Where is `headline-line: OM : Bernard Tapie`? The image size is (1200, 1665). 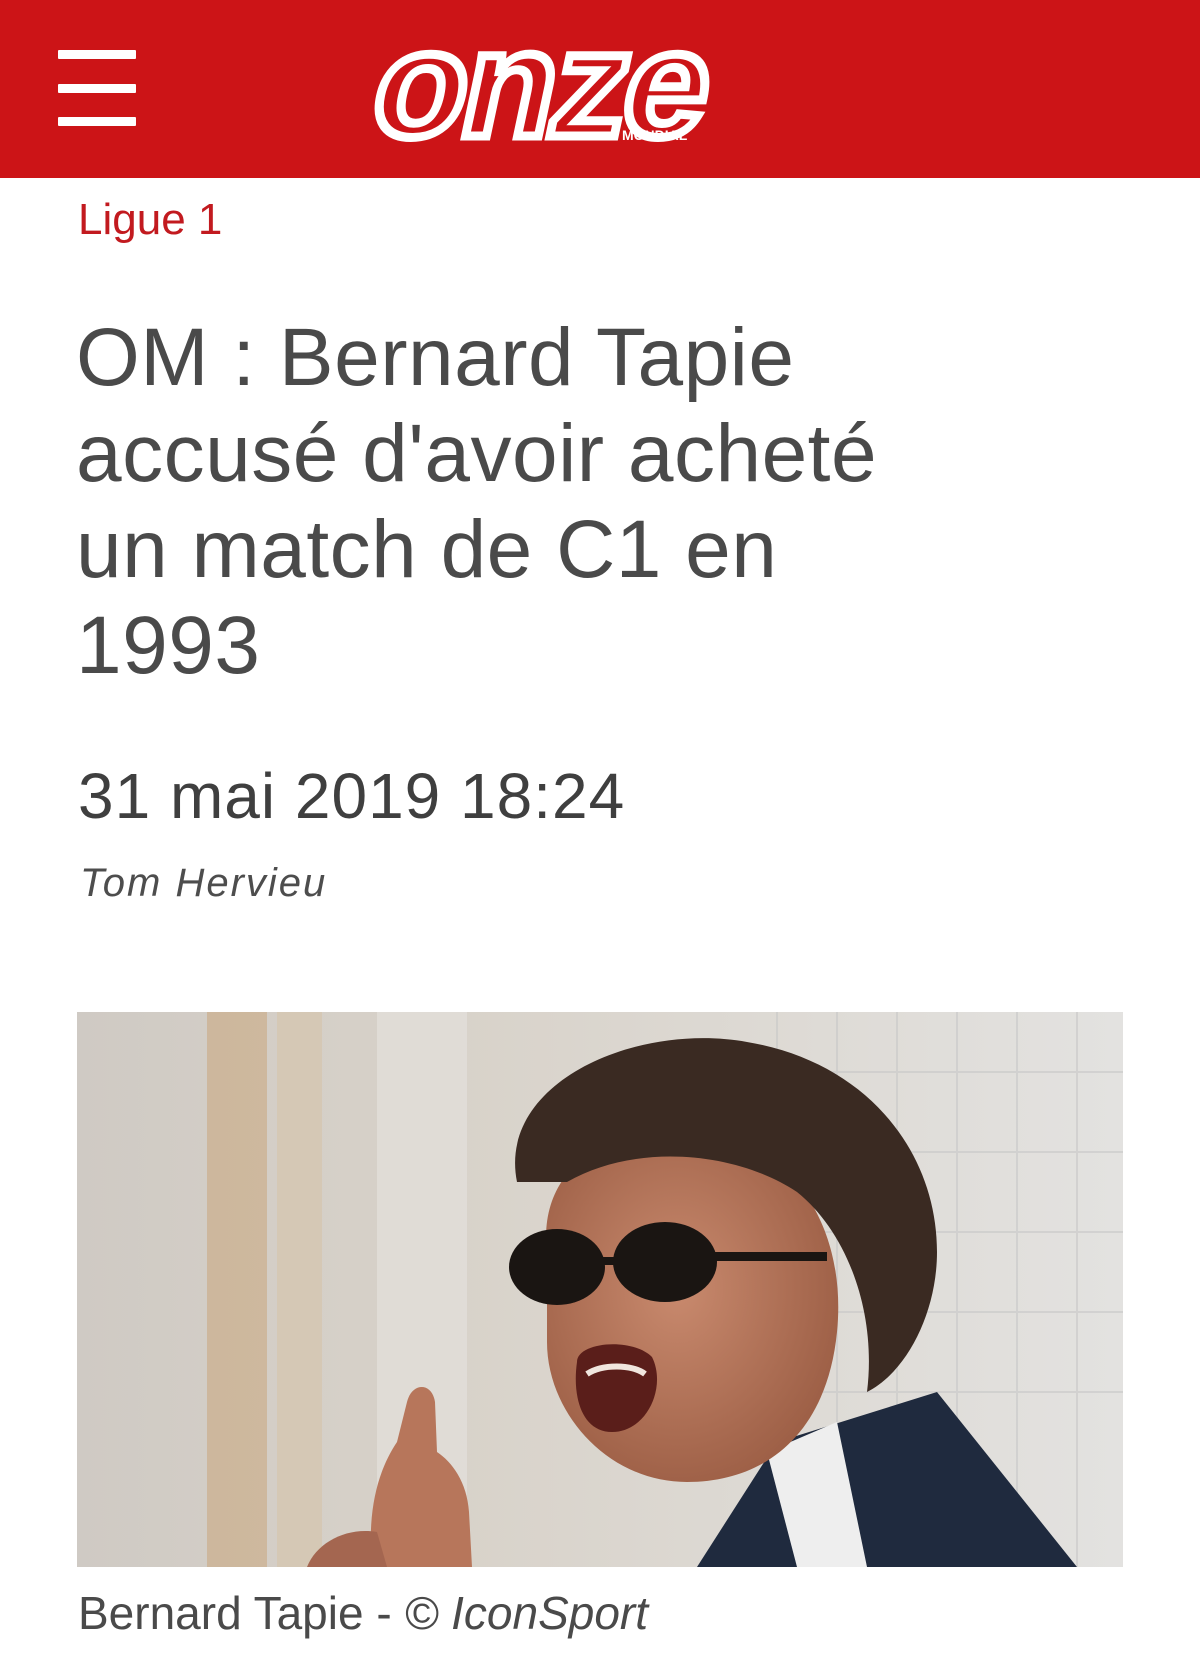 headline-line: OM : Bernard Tapie is located at coordinates (435, 357).